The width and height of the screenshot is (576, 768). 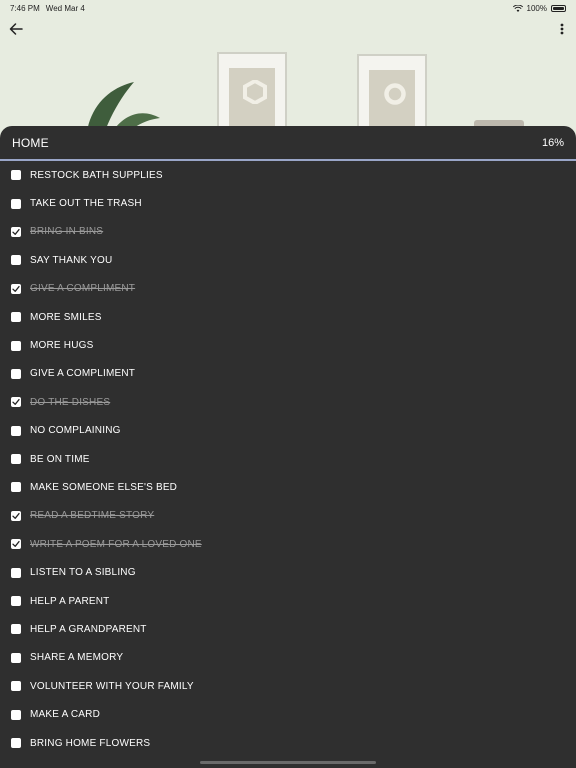 What do you see at coordinates (67, 232) in the screenshot?
I see `task-label: BRING IN BINS` at bounding box center [67, 232].